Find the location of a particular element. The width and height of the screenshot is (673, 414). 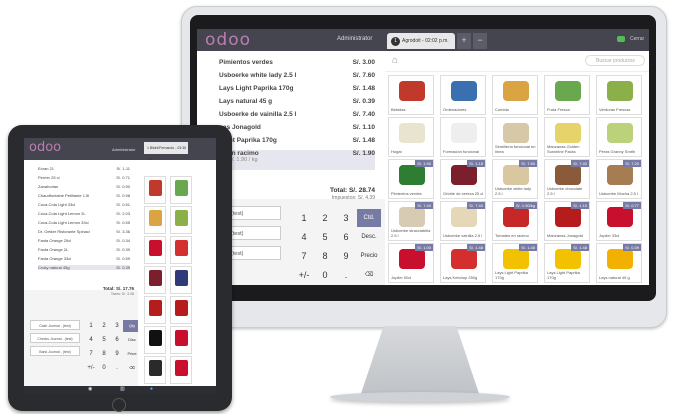

ipad-home-button is located at coordinates (119, 405).